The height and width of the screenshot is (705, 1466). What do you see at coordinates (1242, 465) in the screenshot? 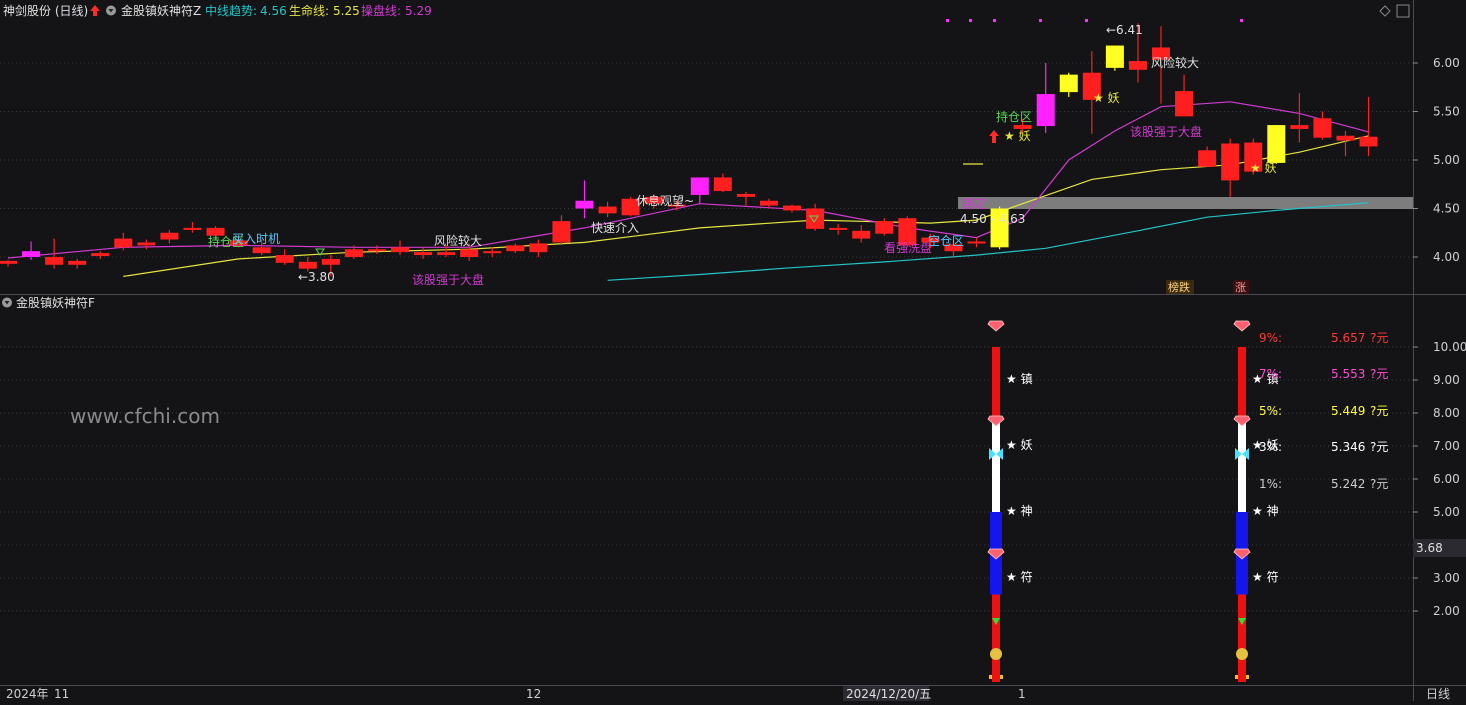
I see `tower-white` at bounding box center [1242, 465].